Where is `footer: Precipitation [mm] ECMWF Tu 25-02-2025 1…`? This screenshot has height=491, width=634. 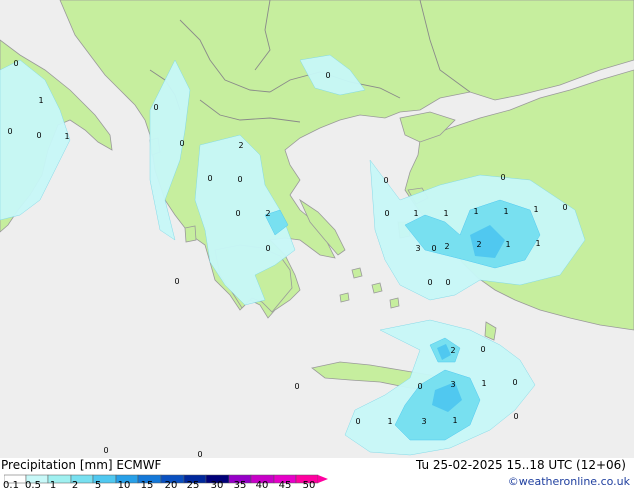 footer: Precipitation [mm] ECMWF Tu 25-02-2025 1… is located at coordinates (317, 474).